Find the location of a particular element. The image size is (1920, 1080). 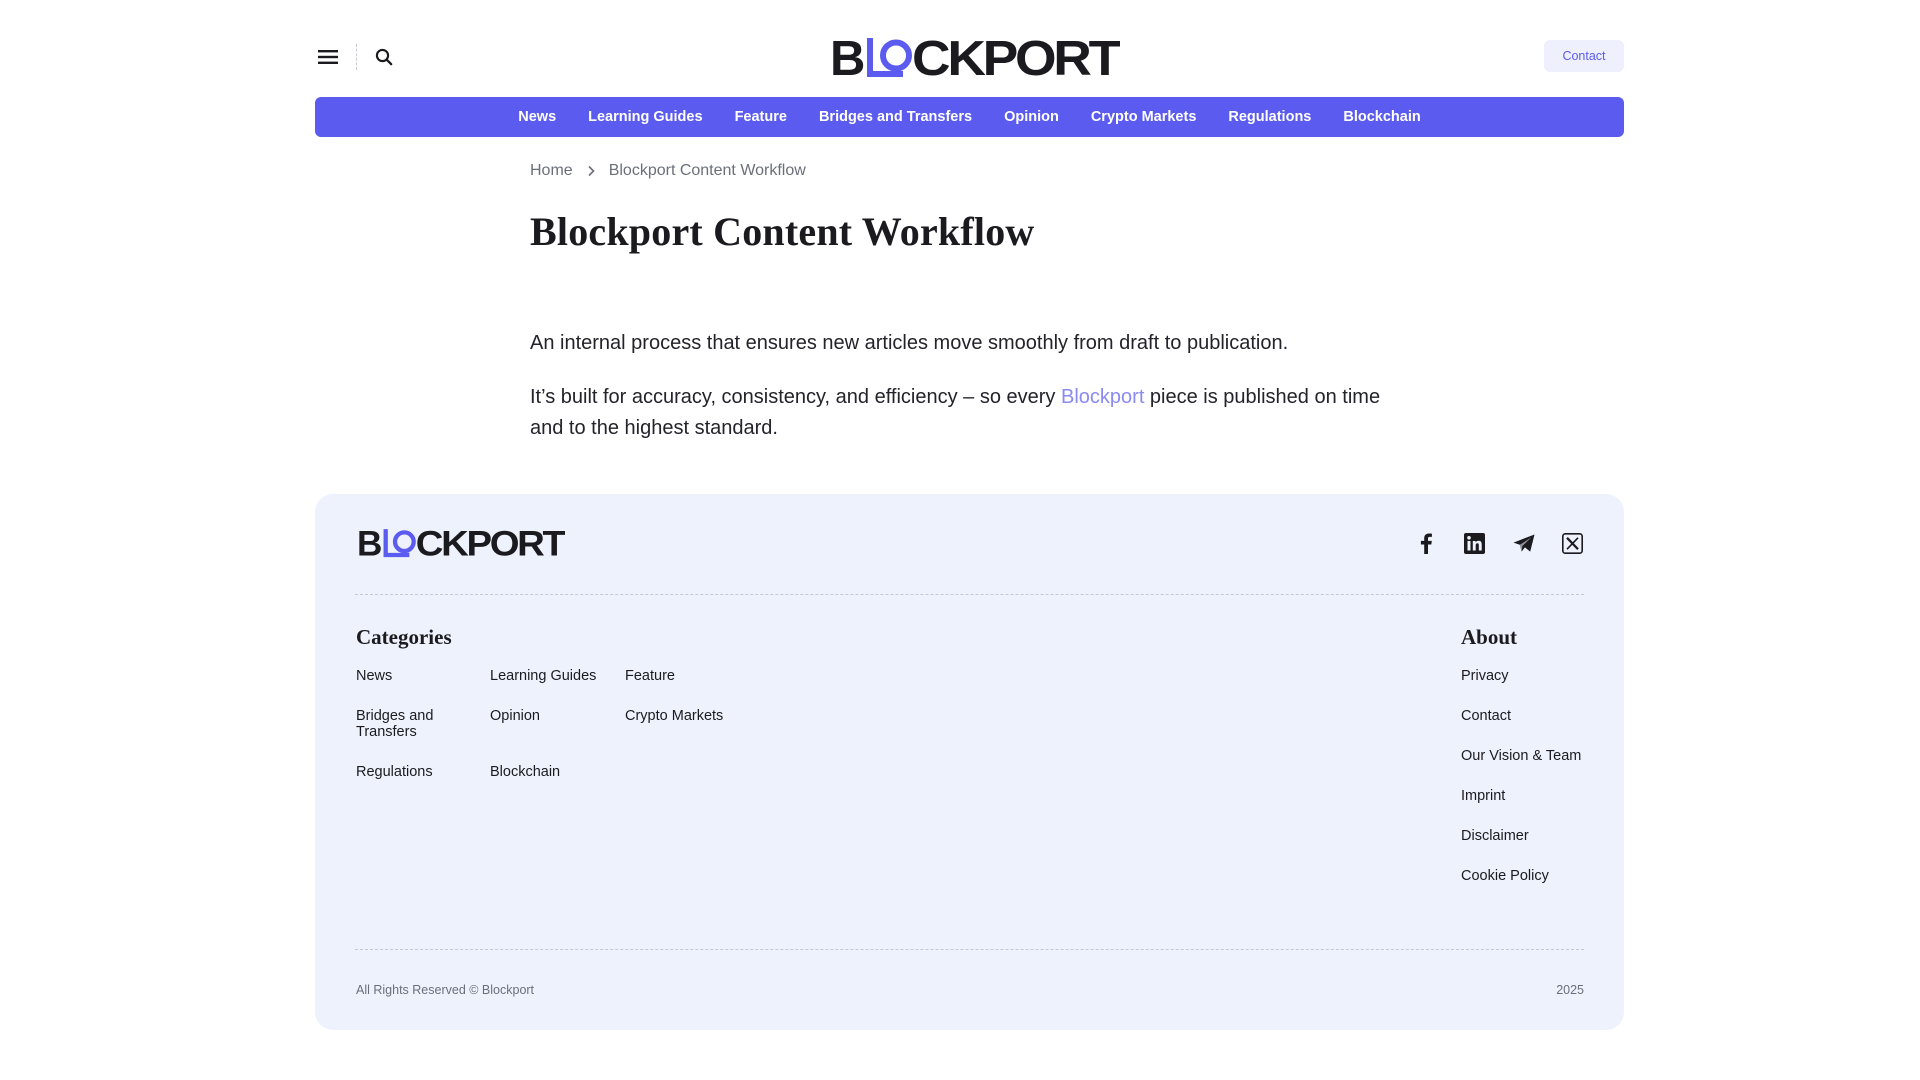

footer-category-news: News is located at coordinates (374, 676).